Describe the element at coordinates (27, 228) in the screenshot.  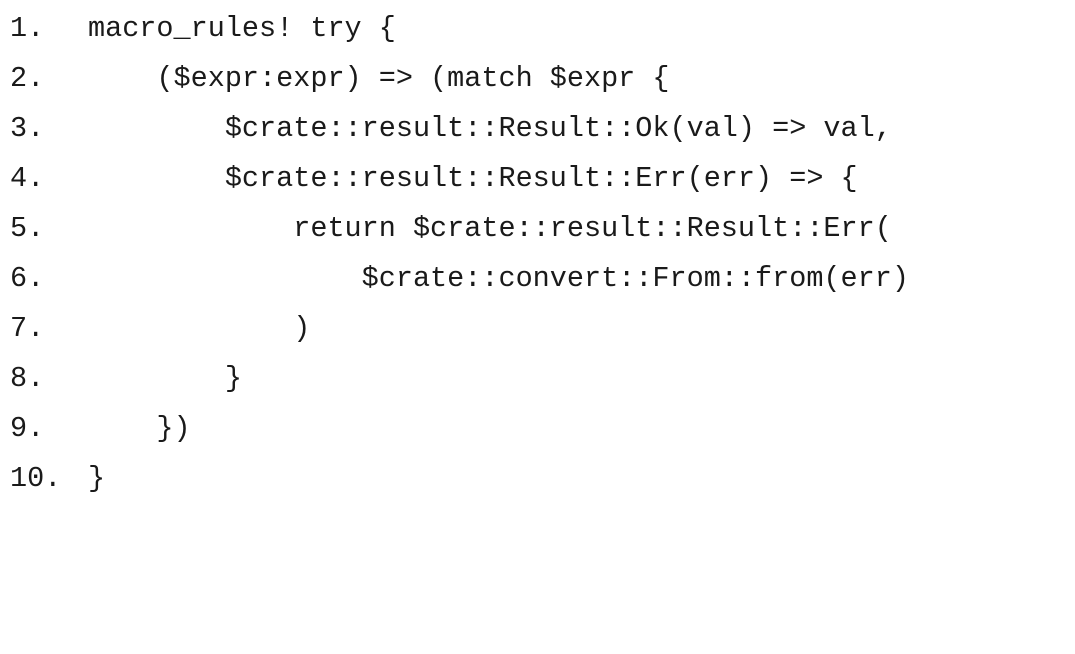
I see `line-number: 5.` at that location.